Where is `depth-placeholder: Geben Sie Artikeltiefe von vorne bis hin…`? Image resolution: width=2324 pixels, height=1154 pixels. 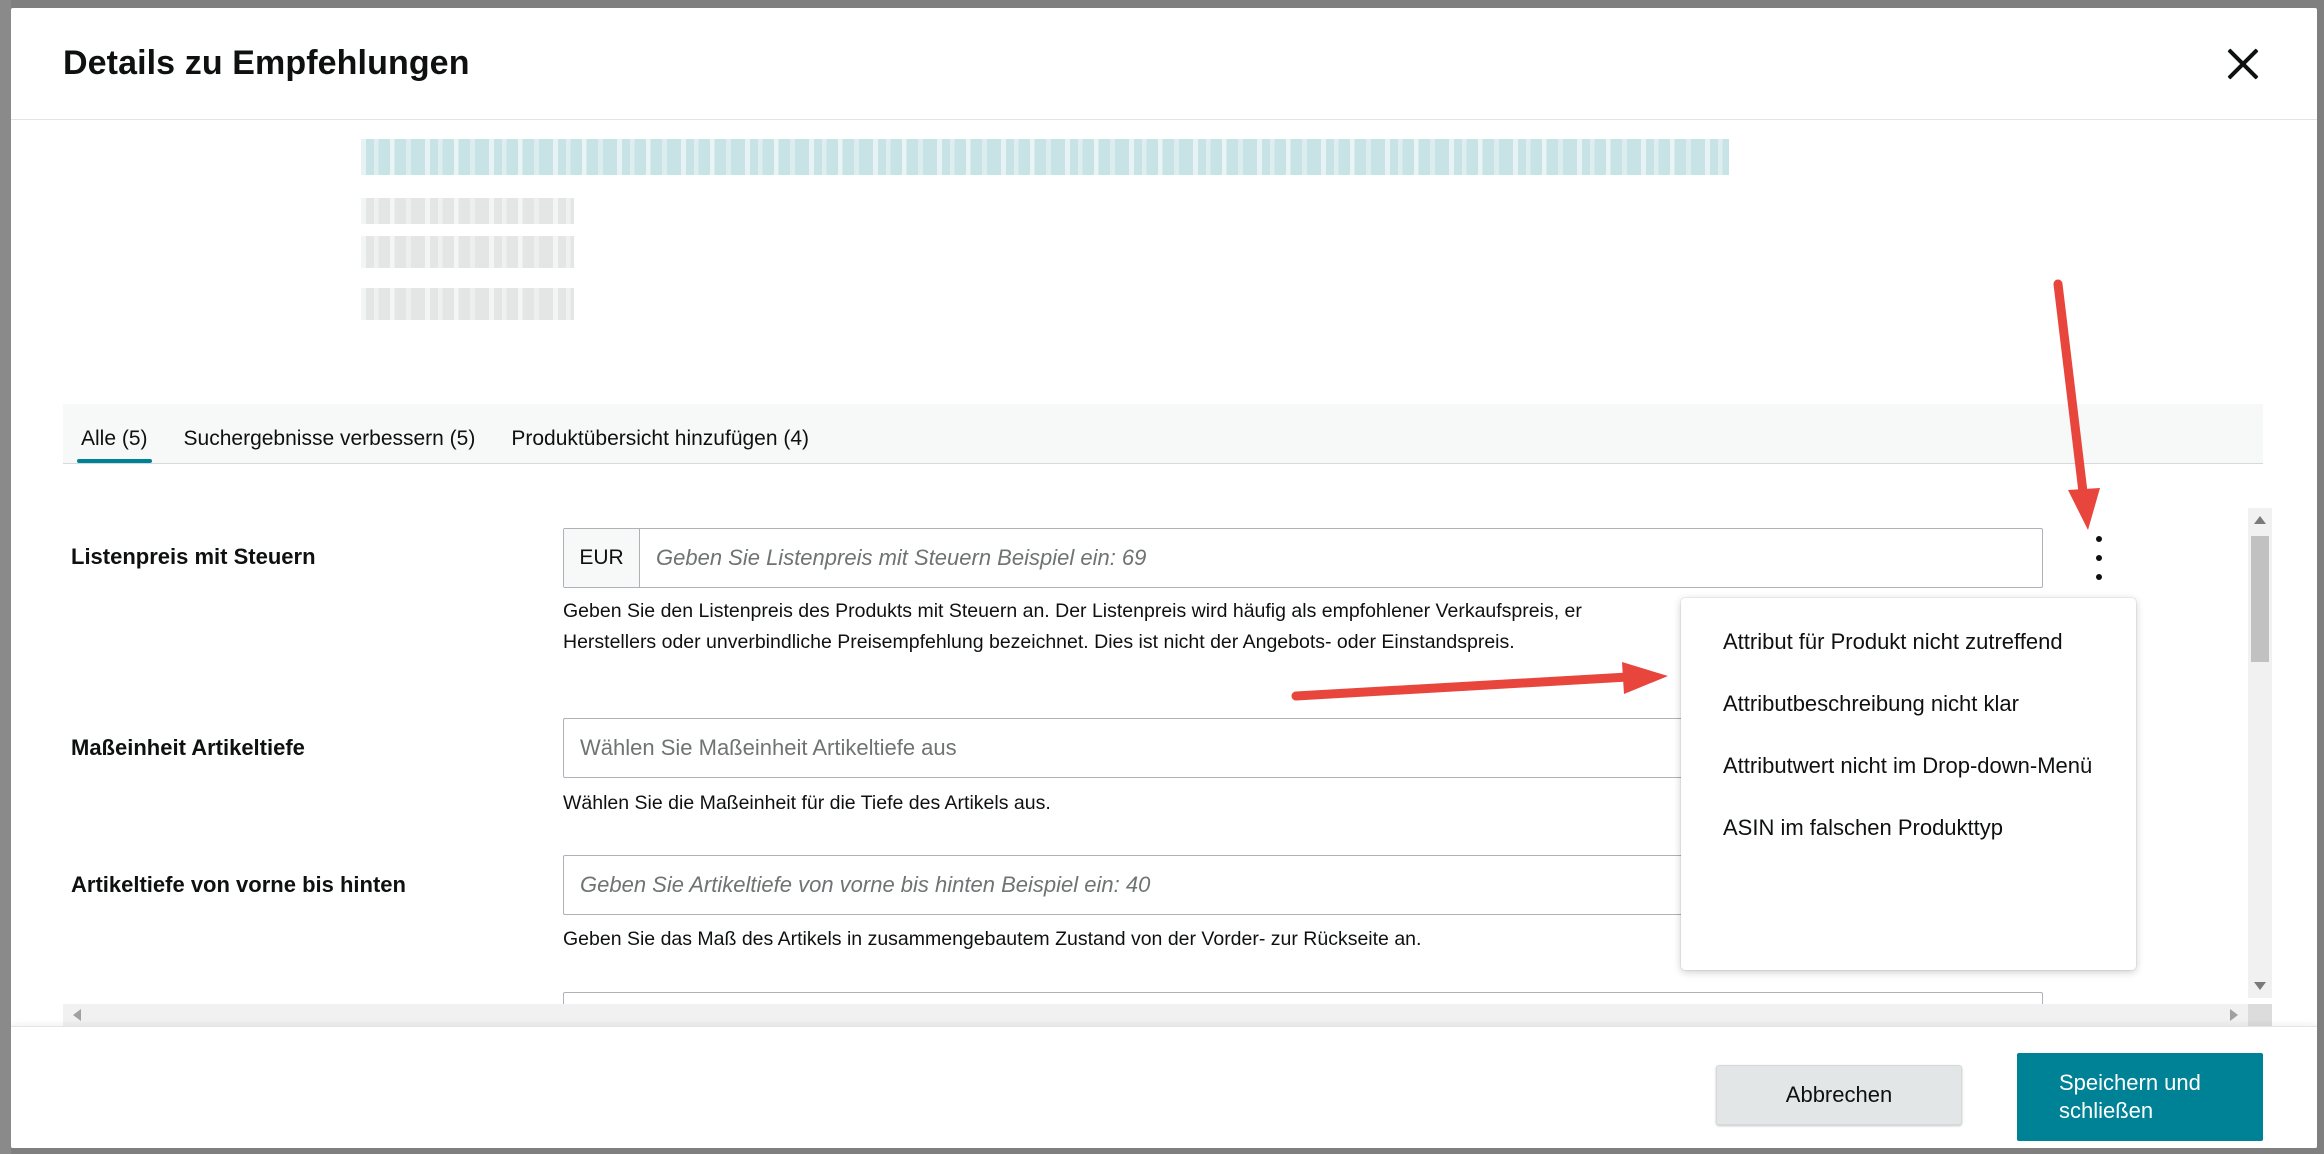 depth-placeholder: Geben Sie Artikeltiefe von vorne bis hin… is located at coordinates (865, 884).